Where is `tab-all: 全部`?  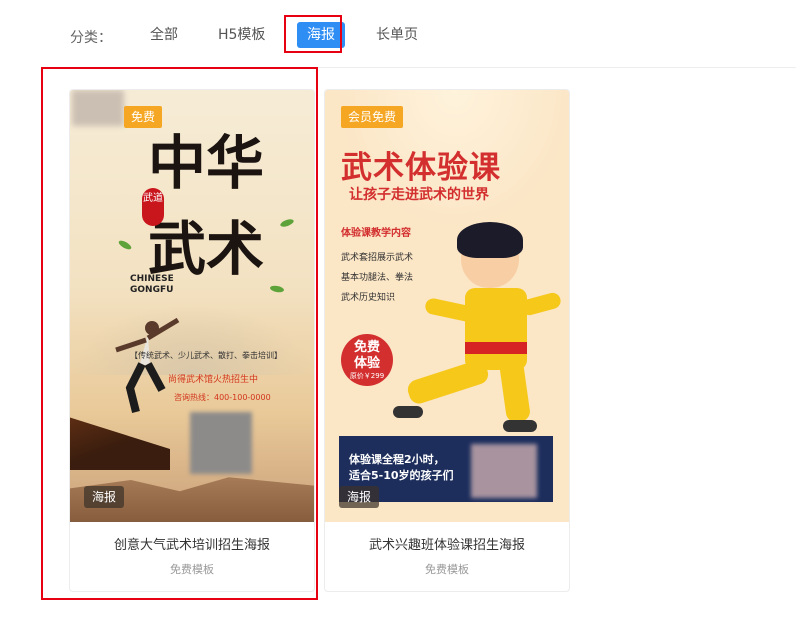 tab-all: 全部 is located at coordinates (164, 35).